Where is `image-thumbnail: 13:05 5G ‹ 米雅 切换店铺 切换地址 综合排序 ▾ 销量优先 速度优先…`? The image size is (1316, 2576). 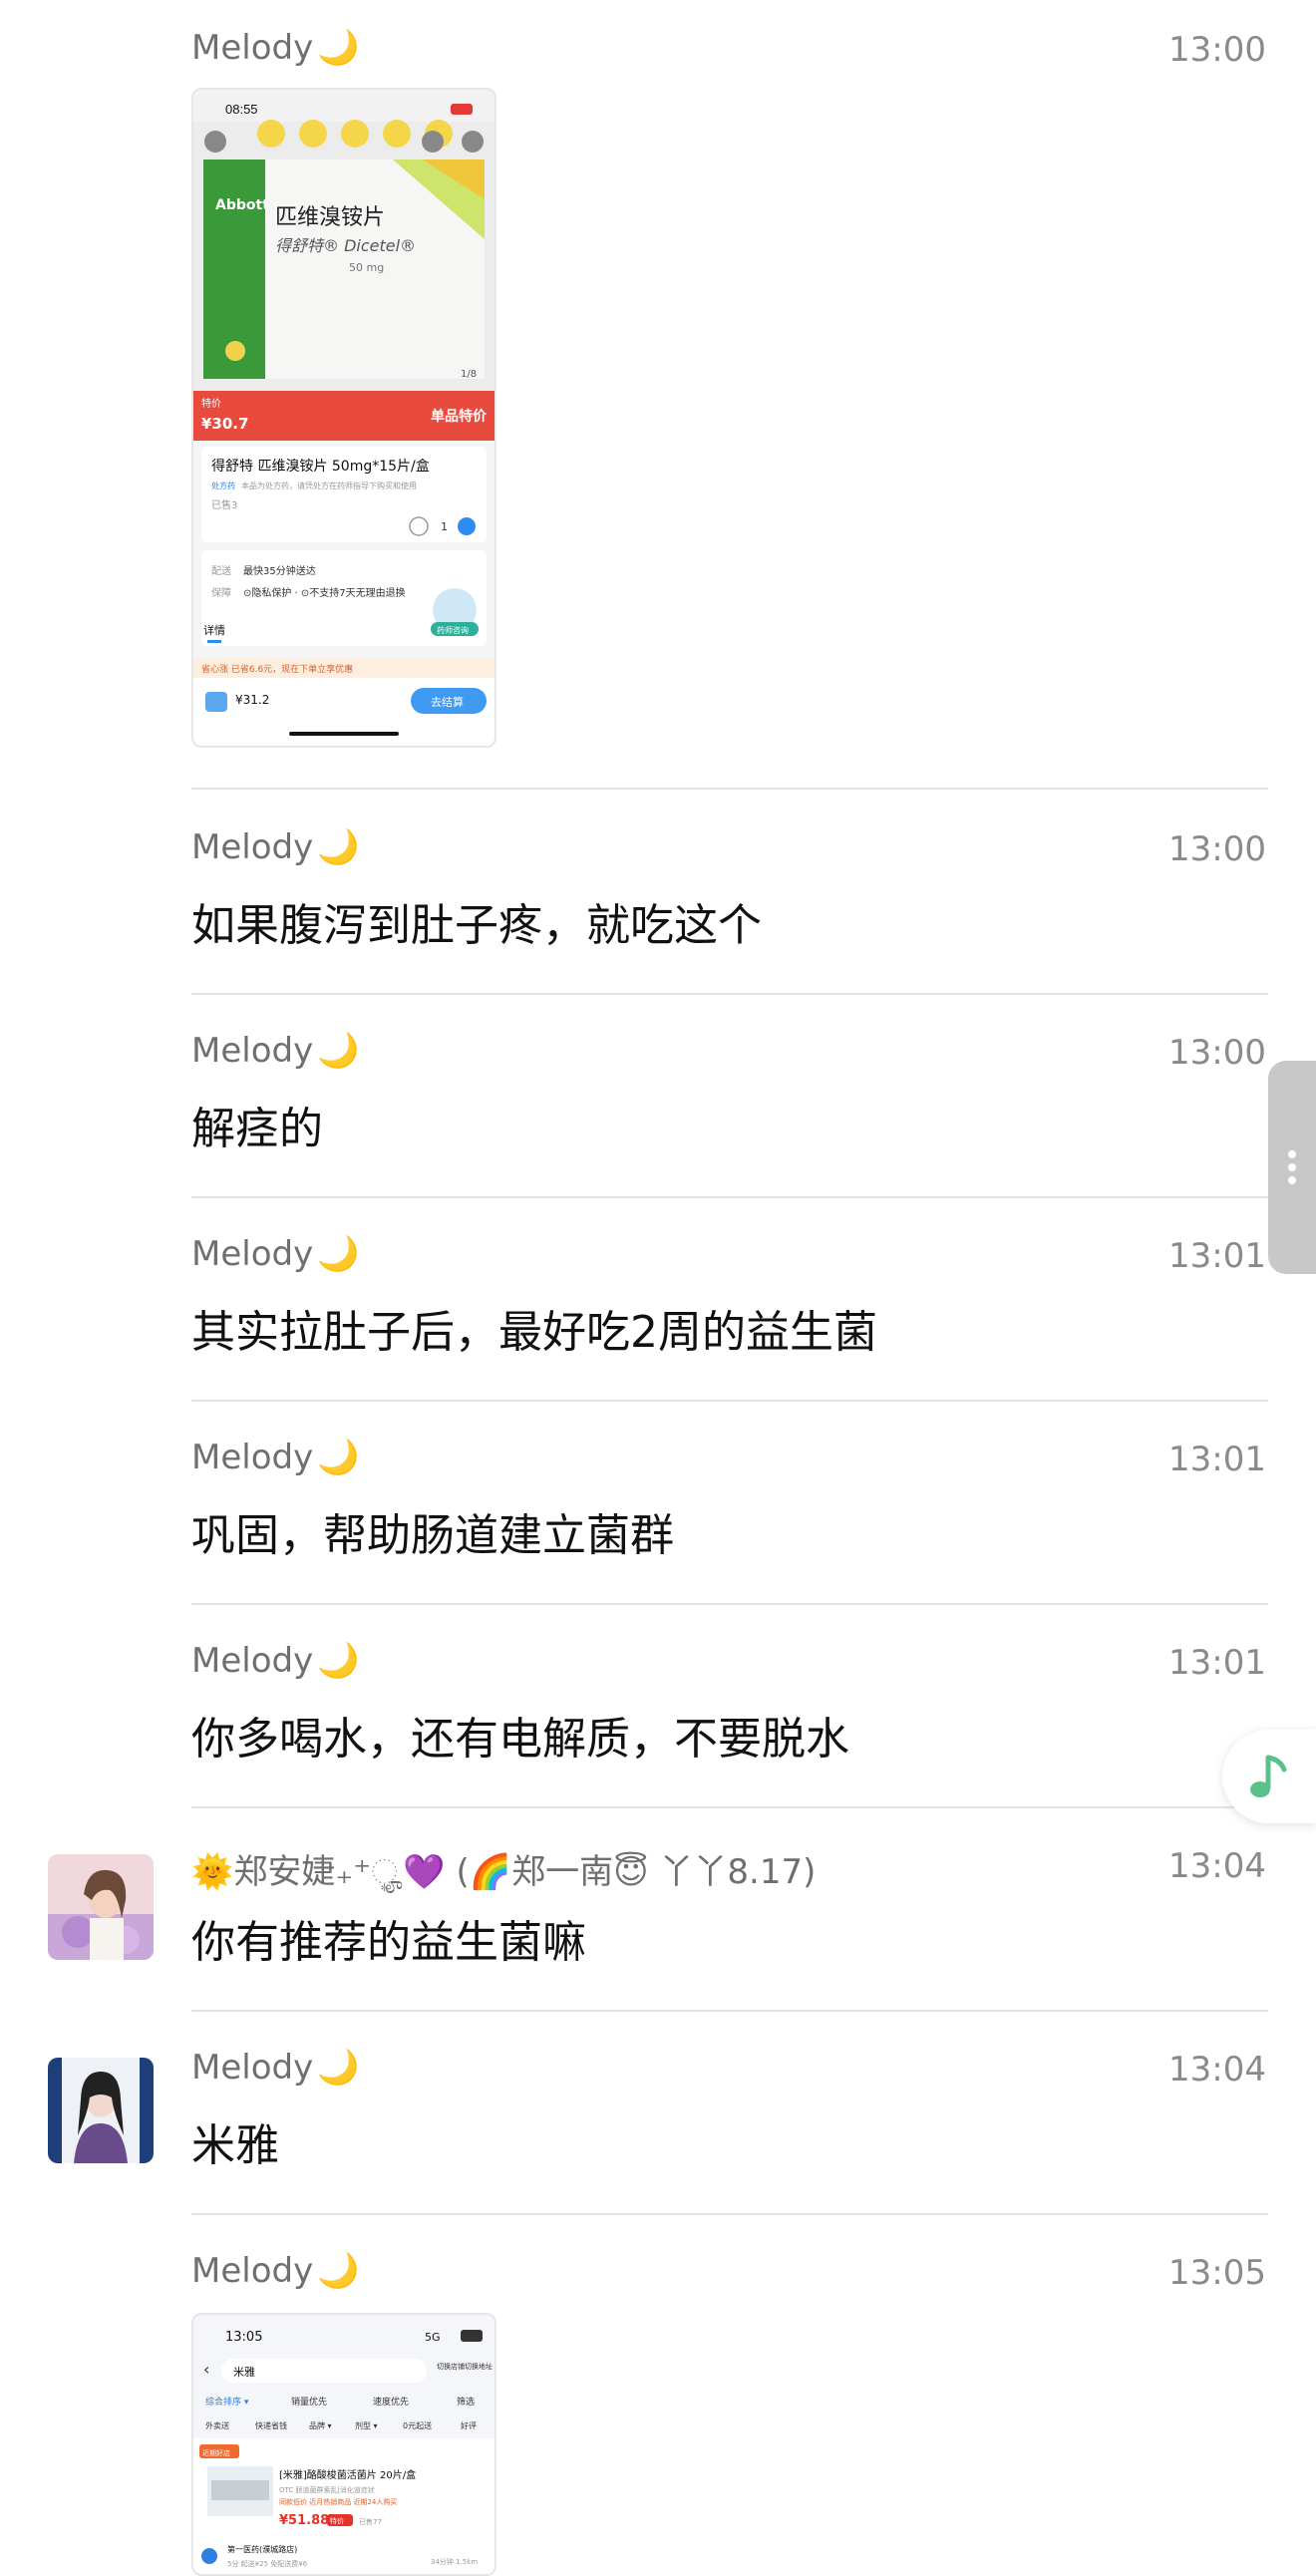
image-thumbnail: 13:05 5G ‹ 米雅 切换店铺 切换地址 综合排序 ▾ 销量优先 速度优先… is located at coordinates (343, 2444).